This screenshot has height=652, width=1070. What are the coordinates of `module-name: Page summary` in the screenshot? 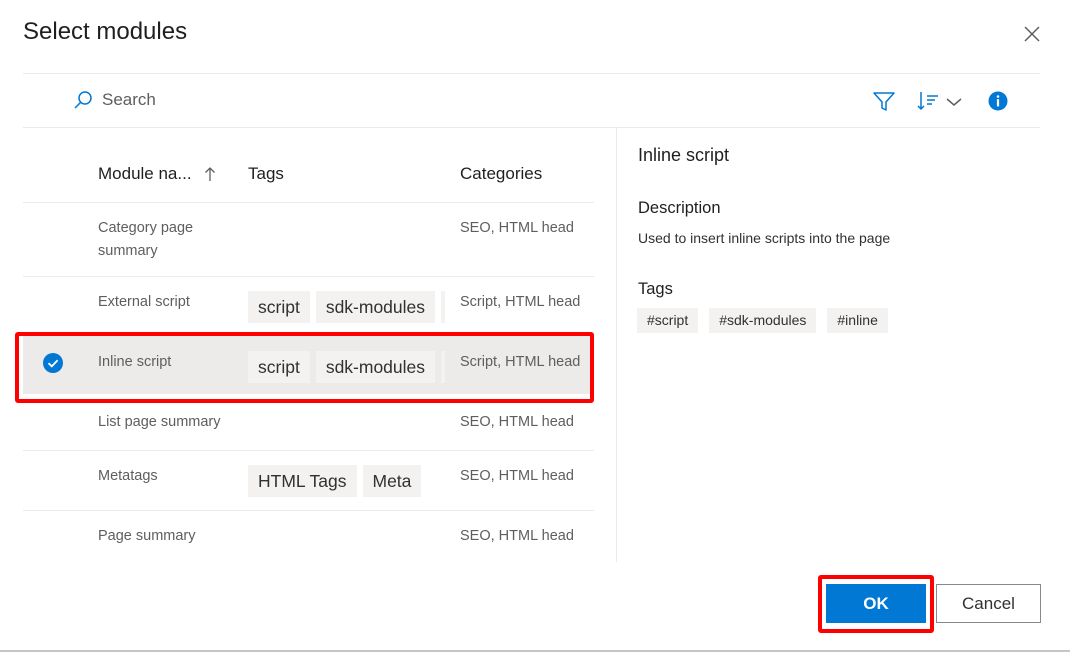 It's located at (147, 536).